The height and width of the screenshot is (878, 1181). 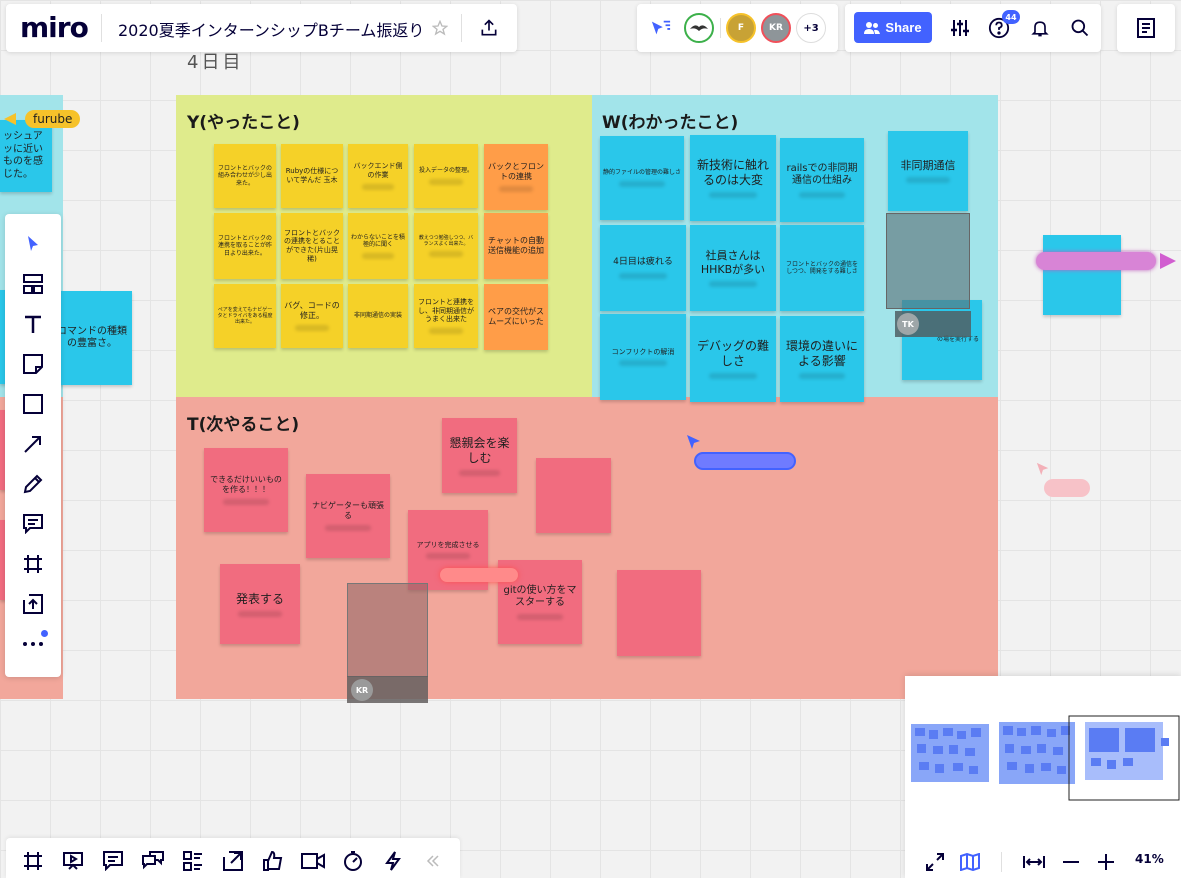 What do you see at coordinates (1146, 28) in the screenshot?
I see `document-list-icon` at bounding box center [1146, 28].